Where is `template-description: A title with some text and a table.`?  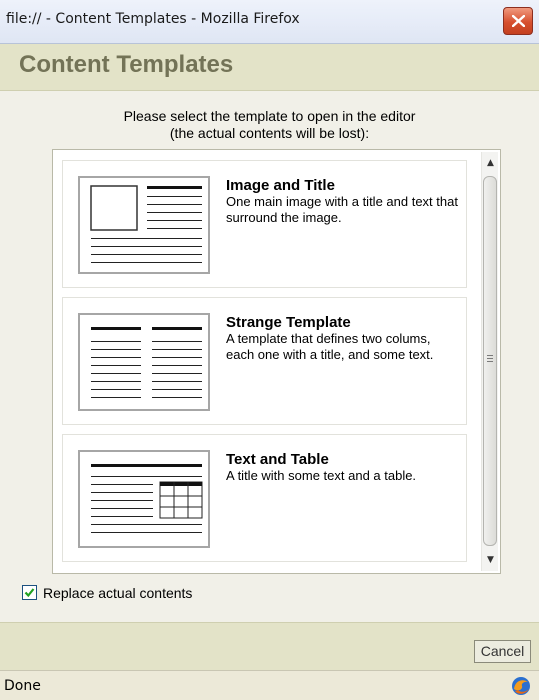 template-description: A title with some text and a table. is located at coordinates (321, 475).